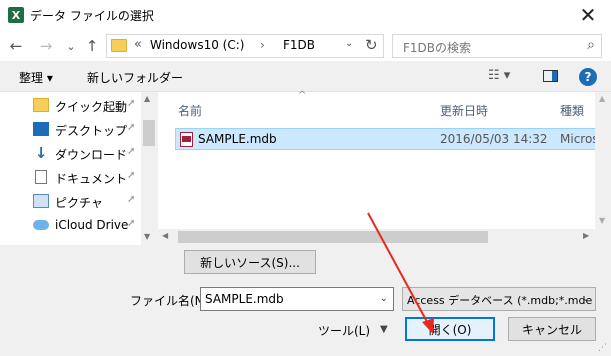  Describe the element at coordinates (91, 155) in the screenshot. I see `nav-item-label: ダウンロード` at that location.